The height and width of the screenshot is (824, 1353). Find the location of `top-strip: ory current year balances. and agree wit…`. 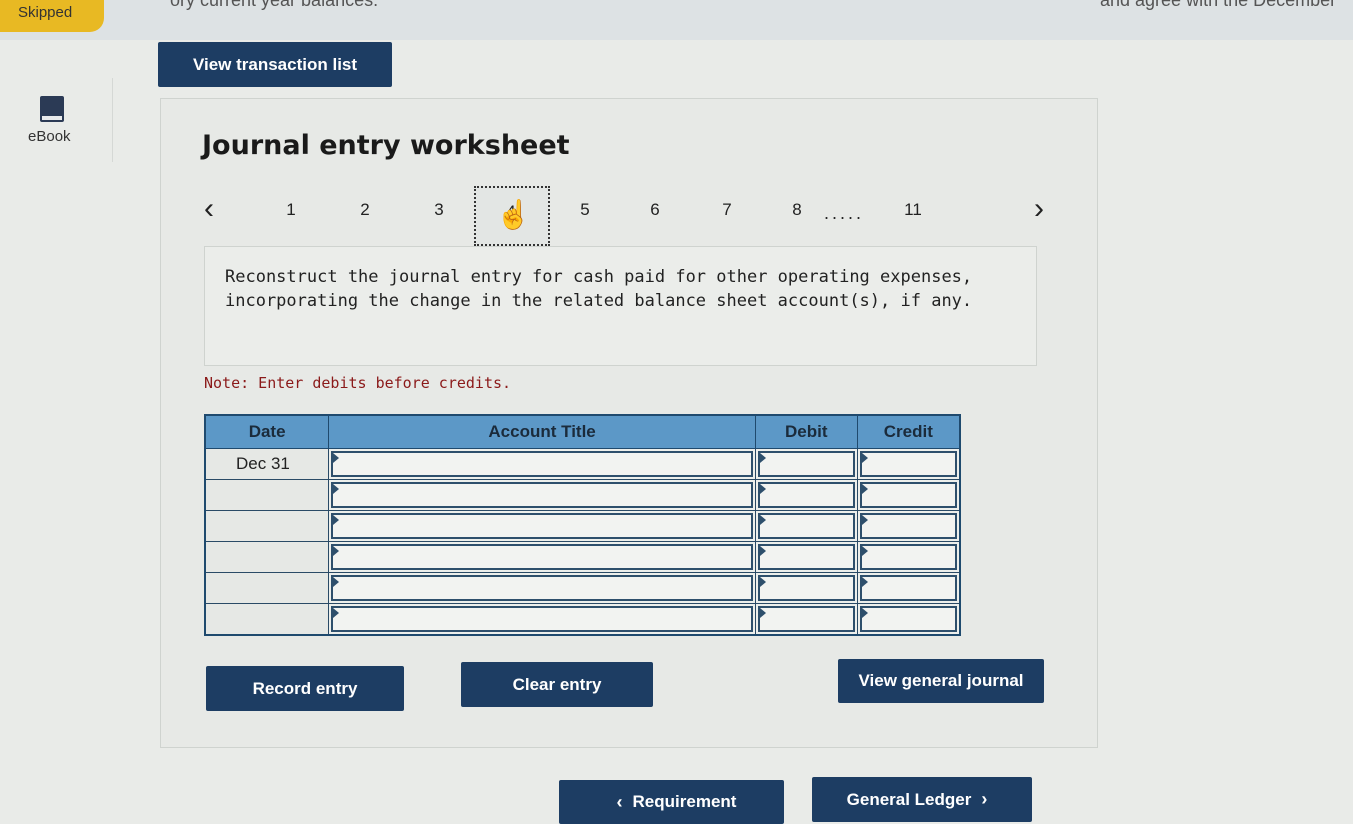

top-strip: ory current year balances. and agree wit… is located at coordinates (676, 20).